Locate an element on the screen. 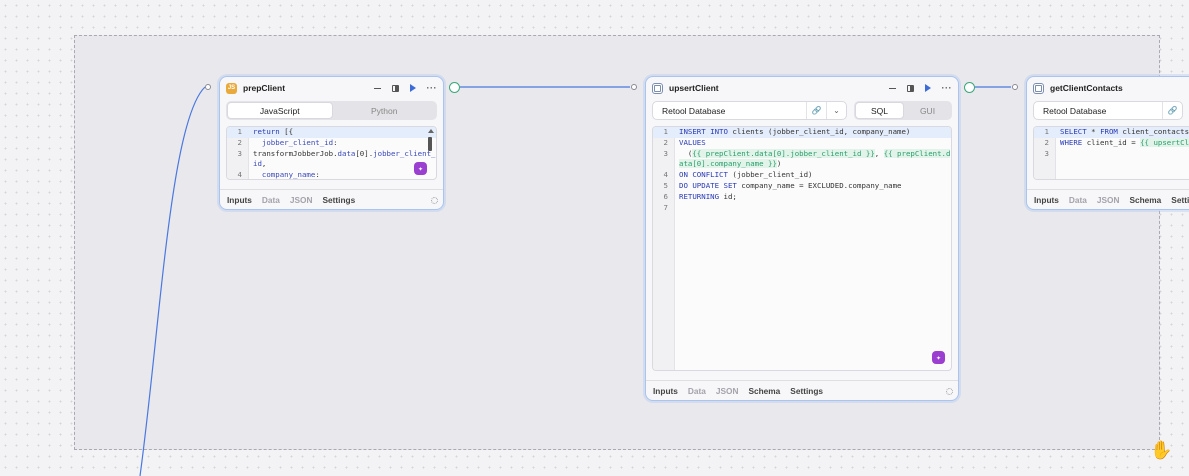 The width and height of the screenshot is (1189, 476). tab-settings: Settin is located at coordinates (1180, 200).